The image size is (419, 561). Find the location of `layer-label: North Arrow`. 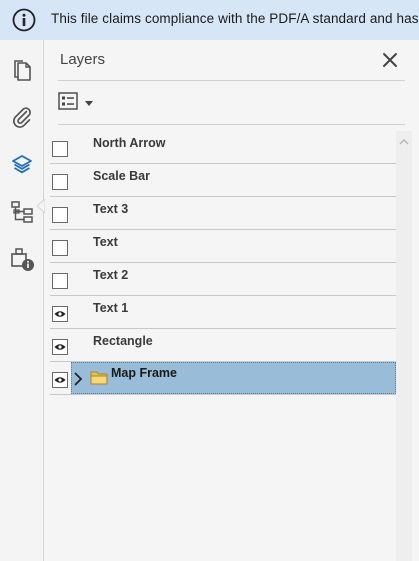

layer-label: North Arrow is located at coordinates (129, 143).